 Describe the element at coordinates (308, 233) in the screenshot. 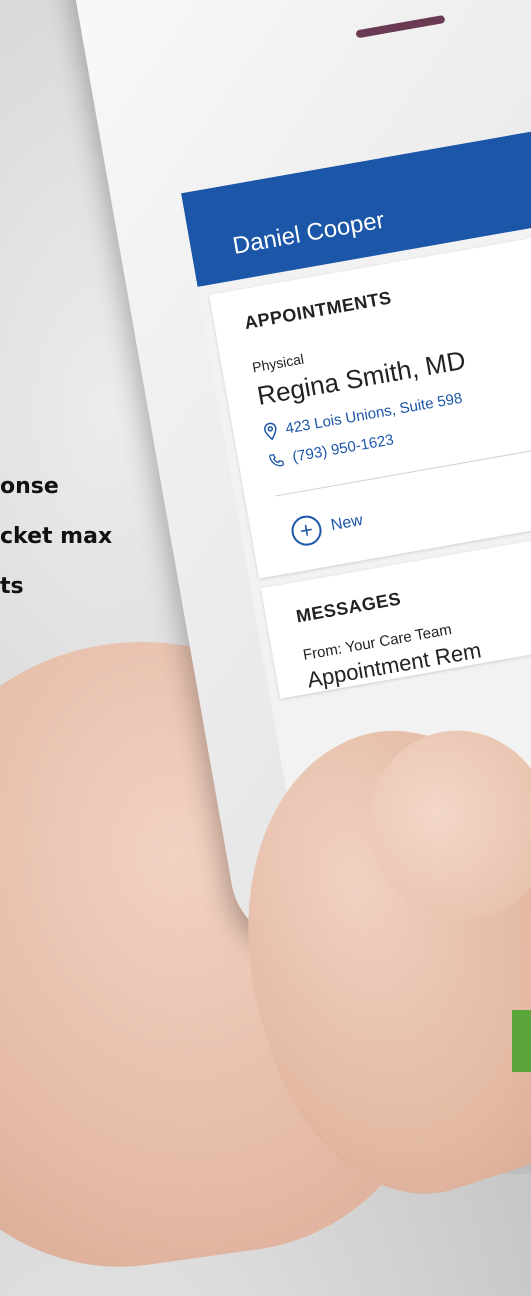

I see `user-name: Daniel Cooper` at that location.